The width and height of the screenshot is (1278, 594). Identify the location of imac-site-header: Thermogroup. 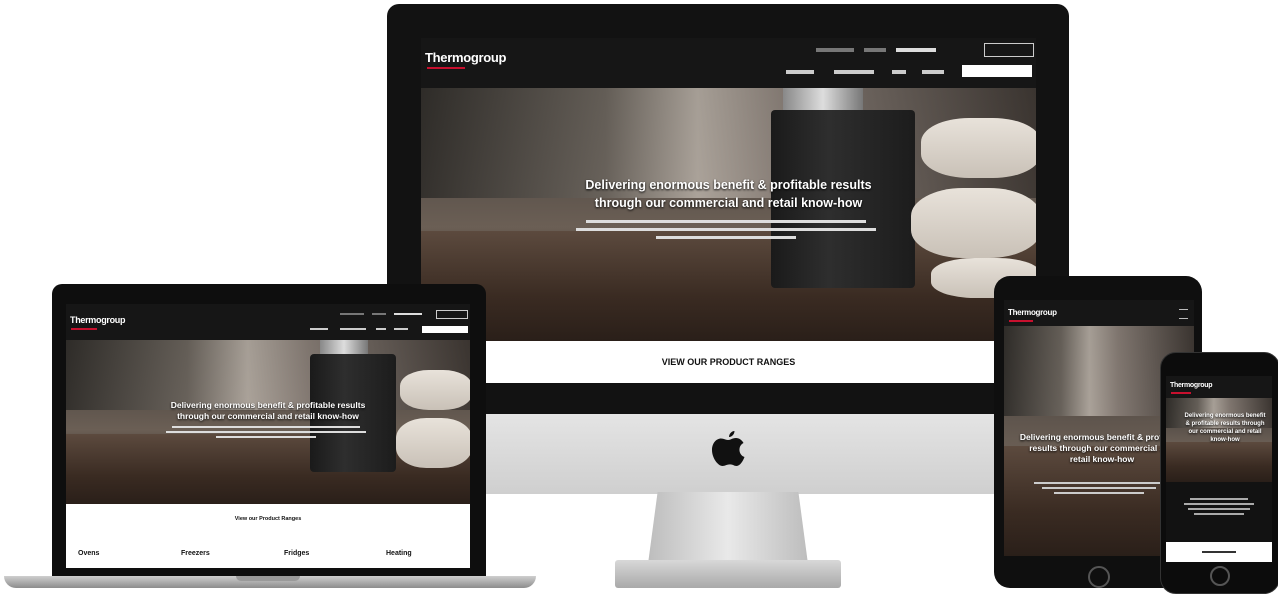
(728, 63).